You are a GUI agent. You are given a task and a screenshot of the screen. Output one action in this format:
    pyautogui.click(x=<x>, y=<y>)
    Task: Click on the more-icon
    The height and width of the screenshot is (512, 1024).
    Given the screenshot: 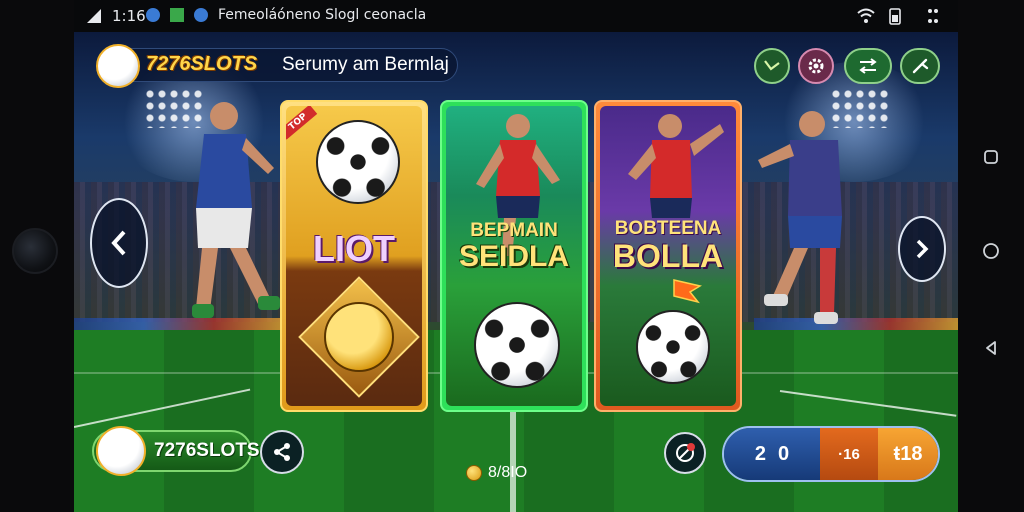 What is the action you would take?
    pyautogui.click(x=933, y=16)
    